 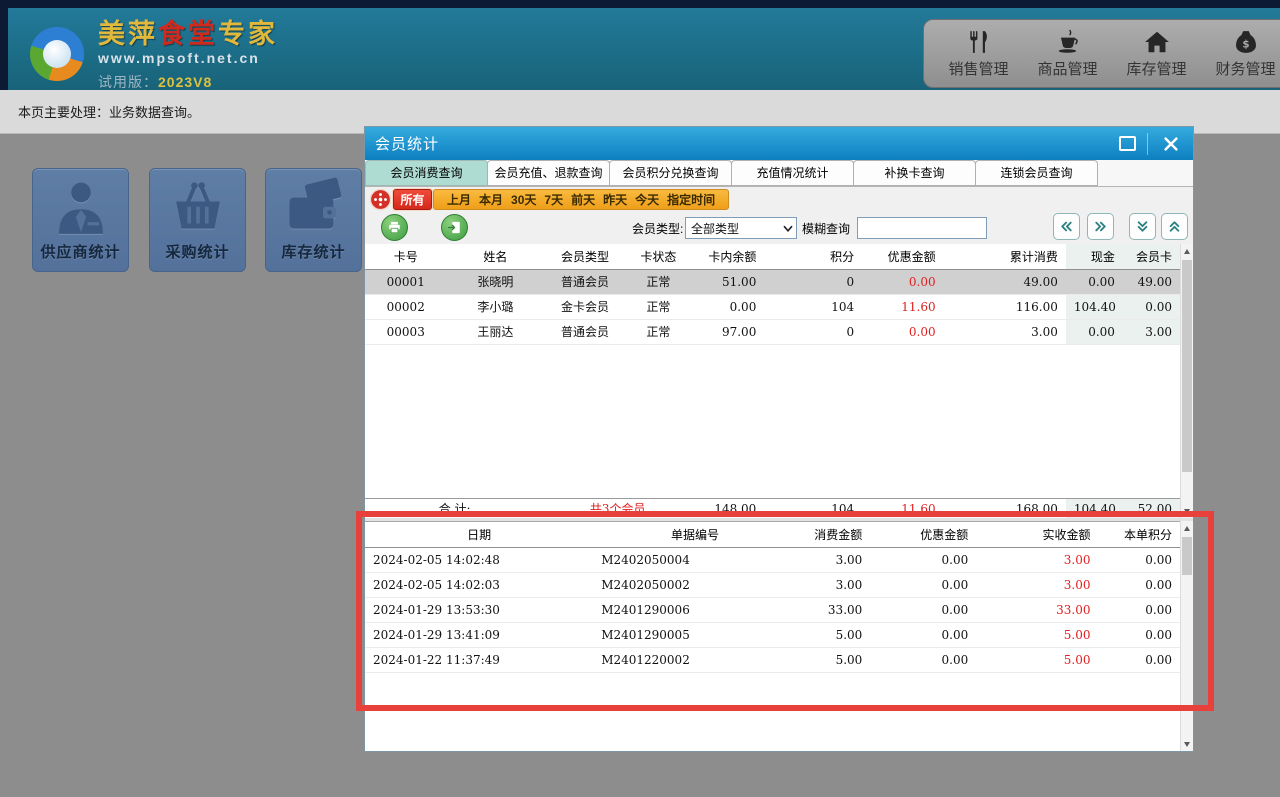 I want to click on last-record-button, so click(x=1142, y=226).